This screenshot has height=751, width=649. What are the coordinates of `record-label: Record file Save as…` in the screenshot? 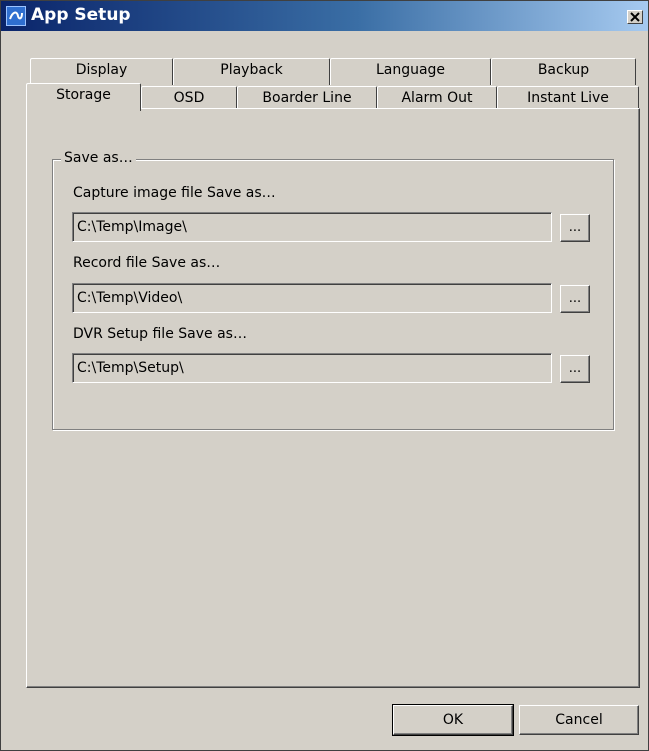 It's located at (147, 263).